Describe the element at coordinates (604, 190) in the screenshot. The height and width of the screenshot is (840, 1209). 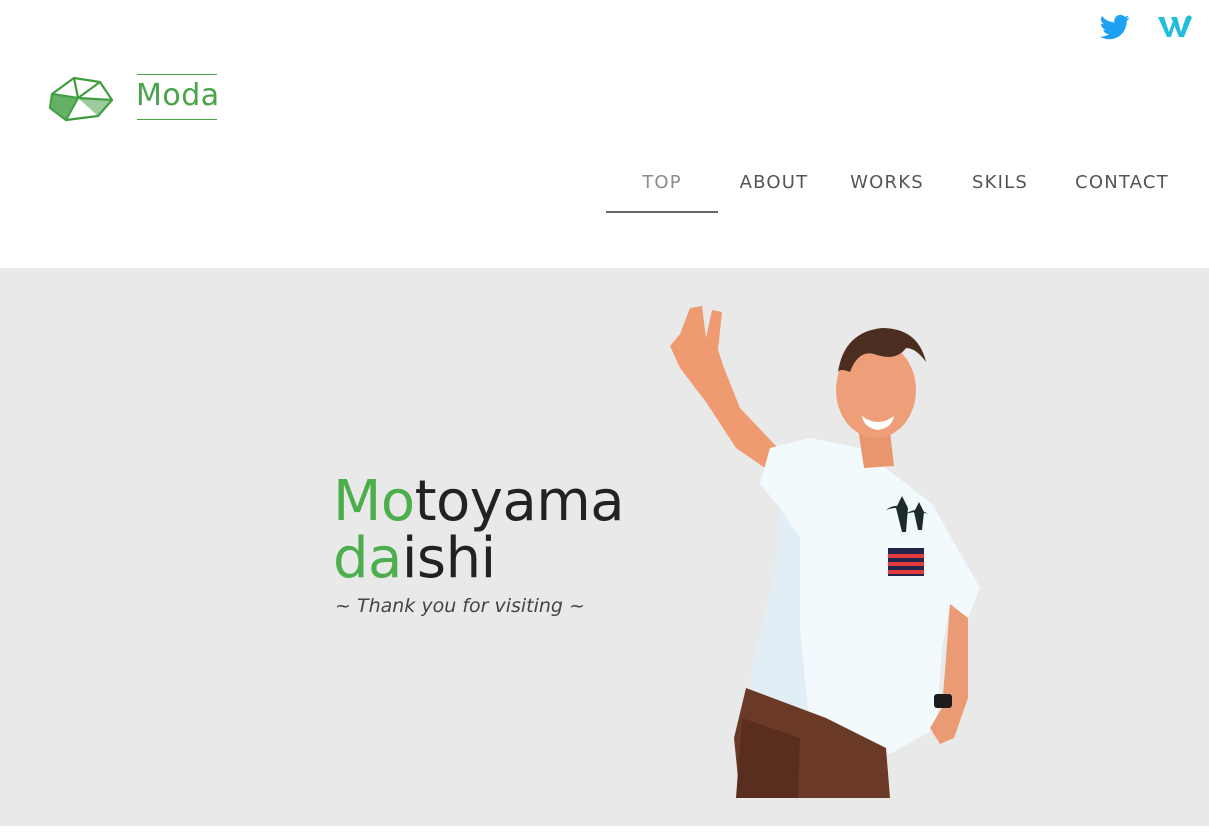
I see `main-nav: TOP ABOUT WORKS SKILS CONTACT` at that location.